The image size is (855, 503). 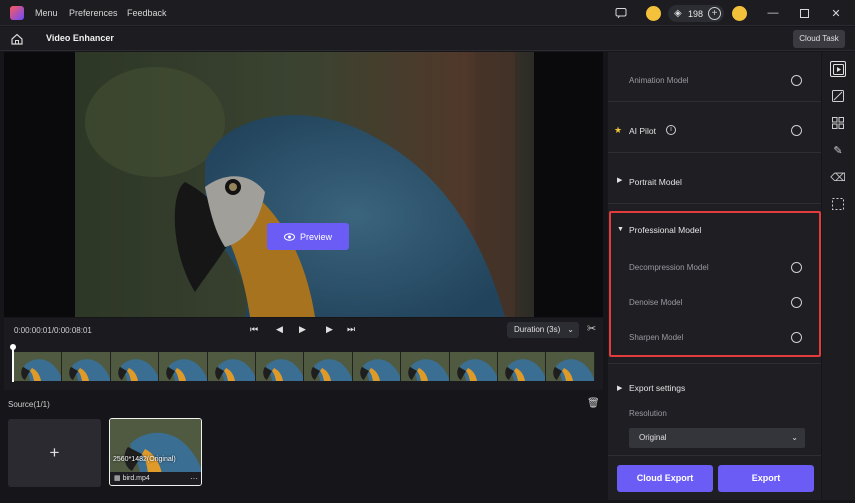 I want to click on video-enhancer-icon, so click(x=838, y=69).